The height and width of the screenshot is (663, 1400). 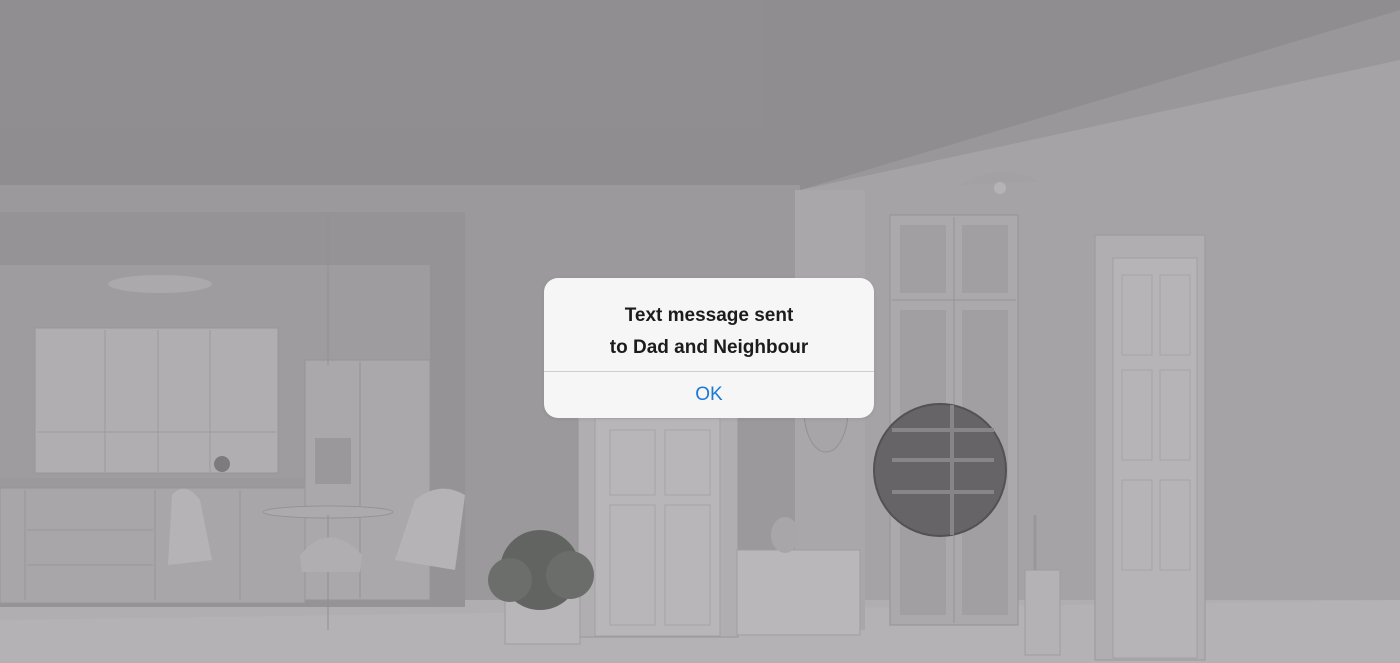 What do you see at coordinates (156, 400) in the screenshot?
I see `window` at bounding box center [156, 400].